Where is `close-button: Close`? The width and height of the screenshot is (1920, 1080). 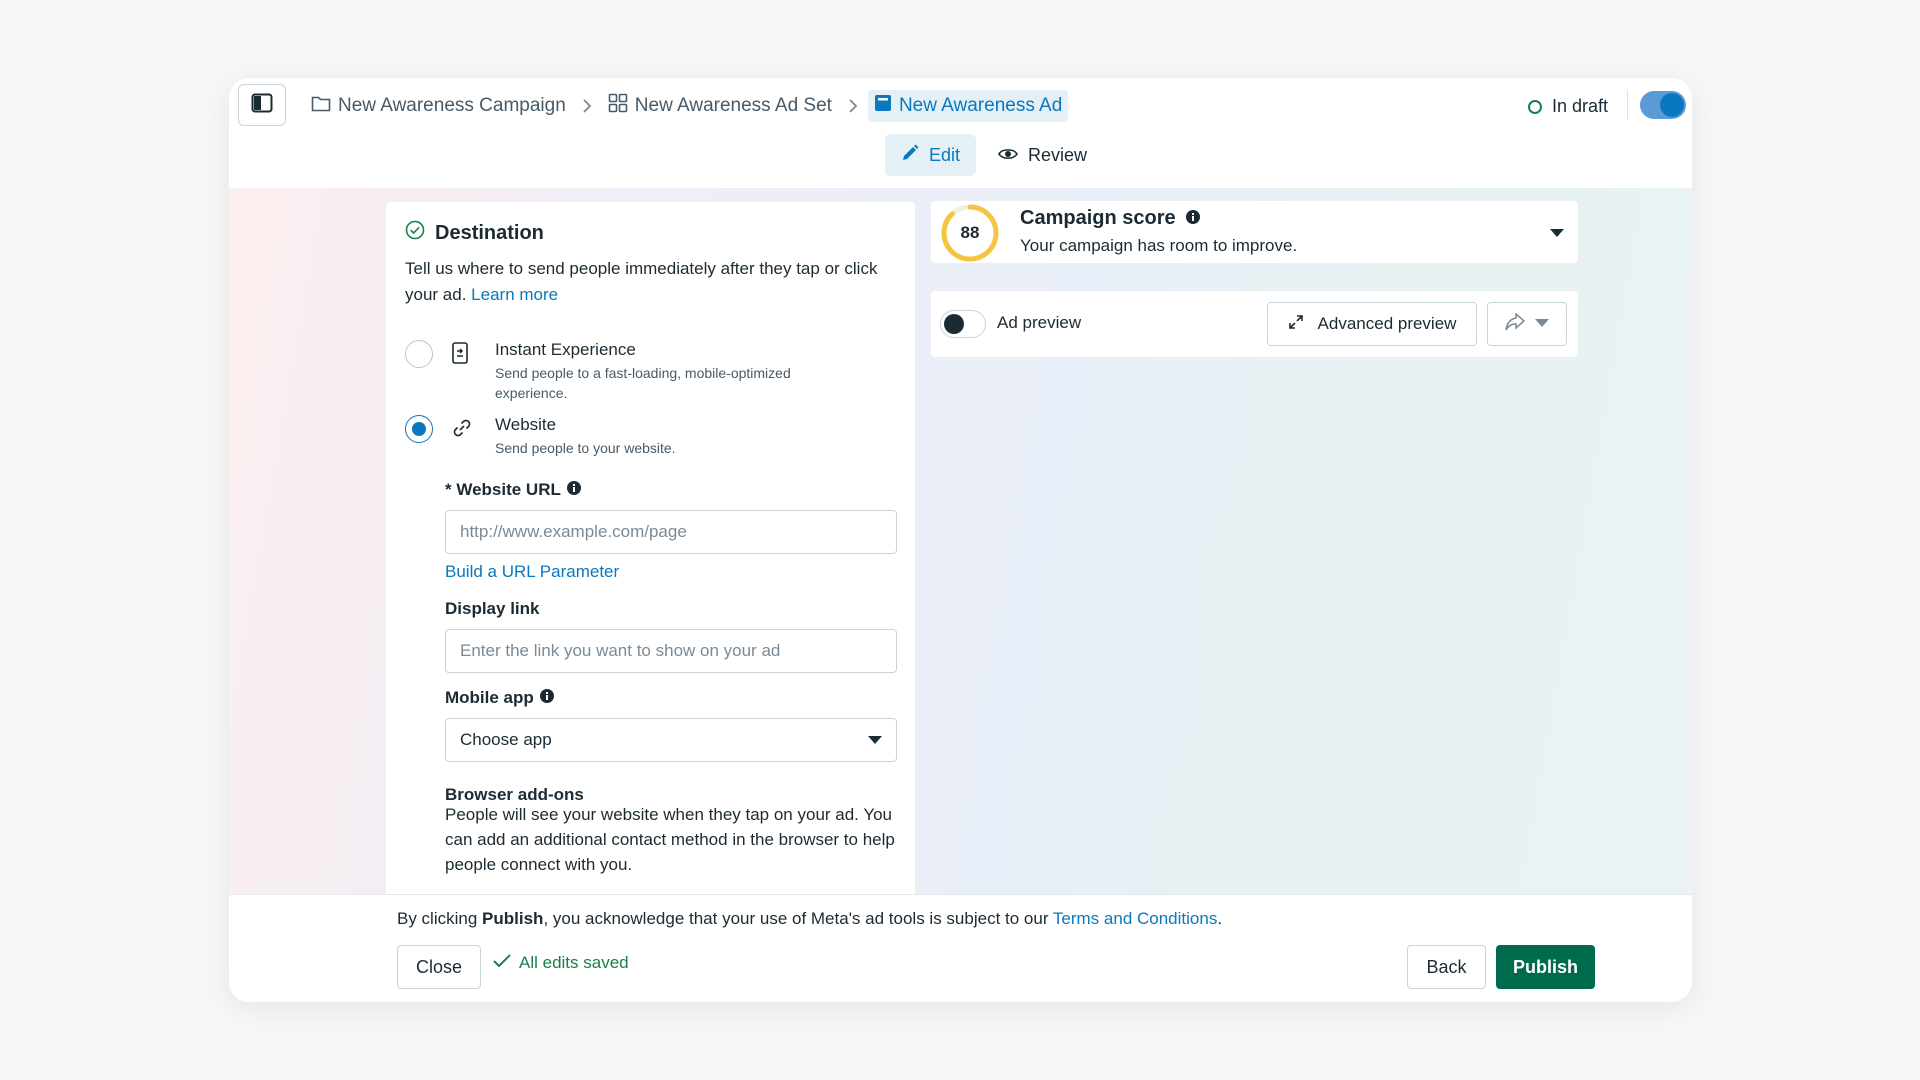 close-button: Close is located at coordinates (439, 967).